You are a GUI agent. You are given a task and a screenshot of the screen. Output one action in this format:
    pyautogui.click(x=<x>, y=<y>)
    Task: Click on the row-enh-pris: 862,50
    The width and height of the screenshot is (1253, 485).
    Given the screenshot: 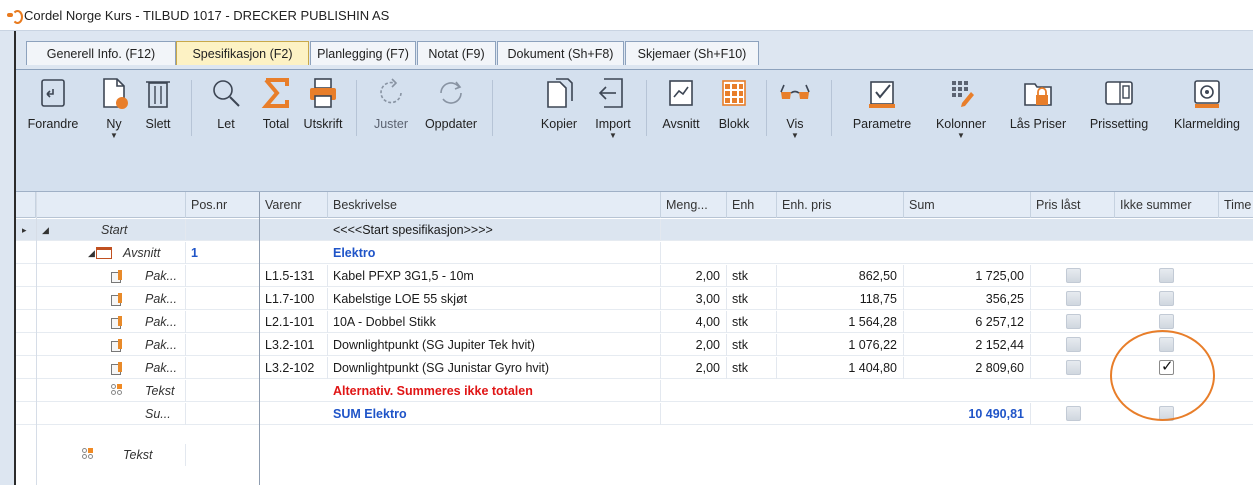 What is the action you would take?
    pyautogui.click(x=840, y=276)
    